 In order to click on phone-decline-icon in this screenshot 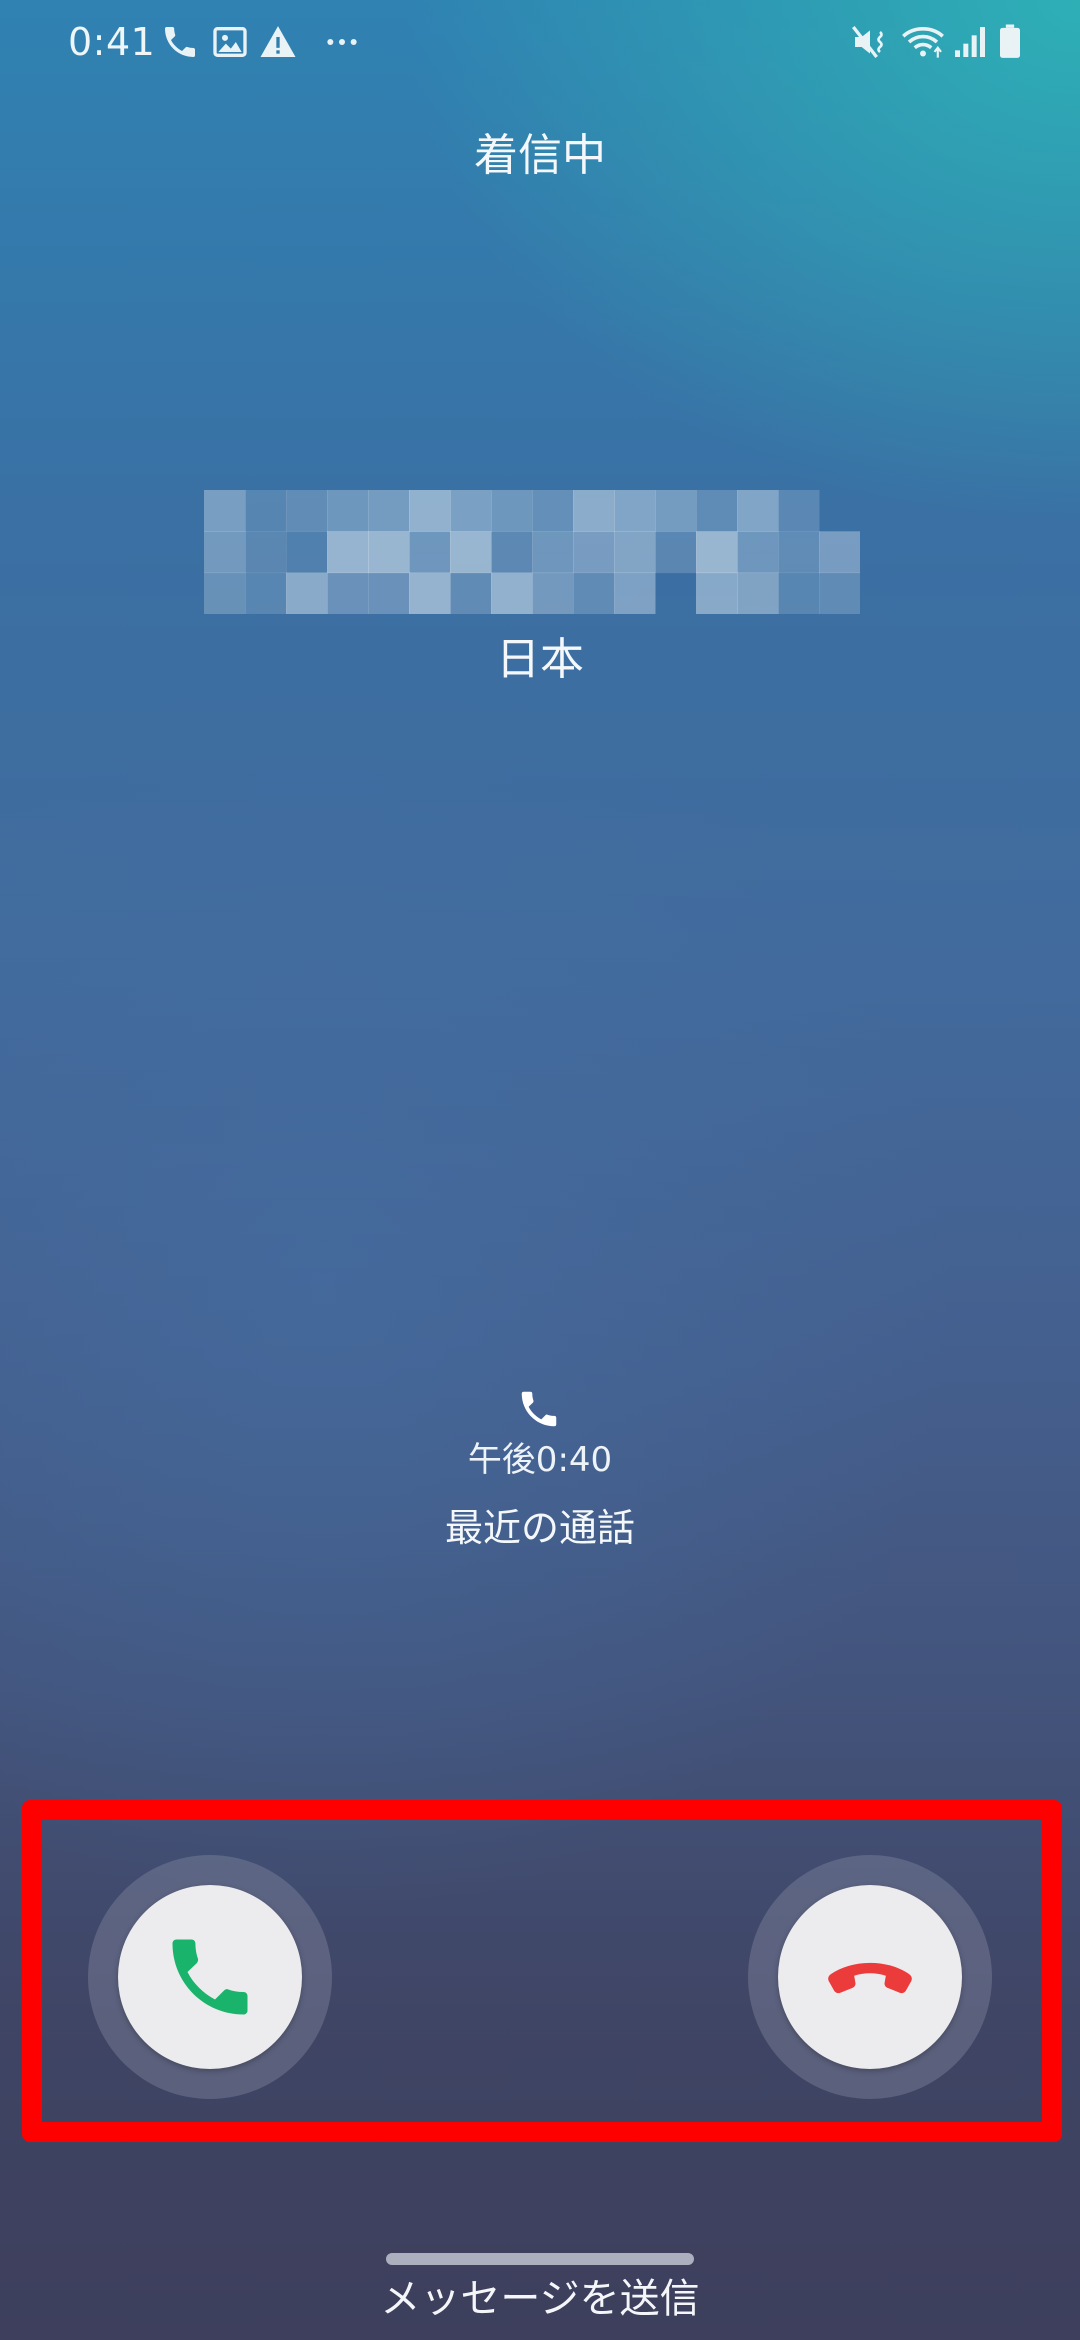, I will do `click(870, 1978)`.